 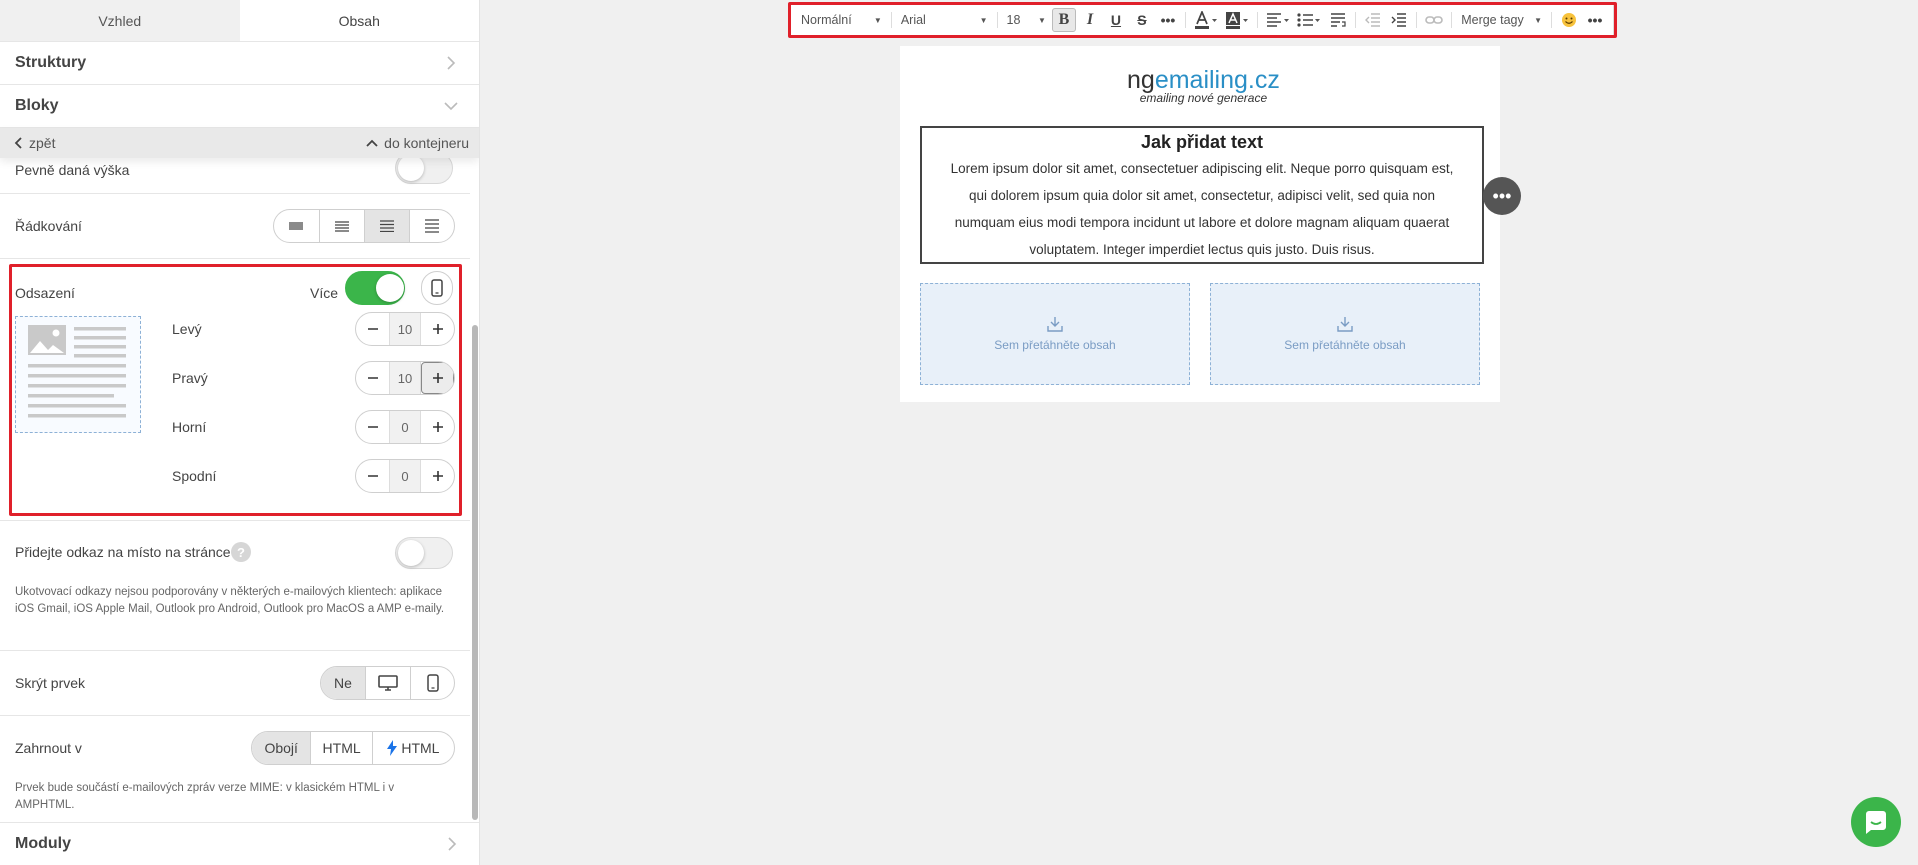 I want to click on hide-label: Skrýt prvek, so click(x=50, y=683).